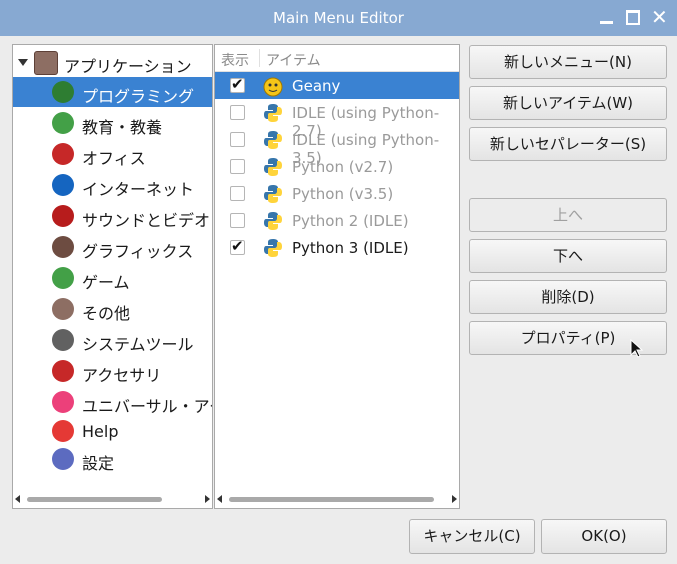  What do you see at coordinates (147, 406) in the screenshot?
I see `tree-item-label: ユニバーサル・アクセス` at bounding box center [147, 406].